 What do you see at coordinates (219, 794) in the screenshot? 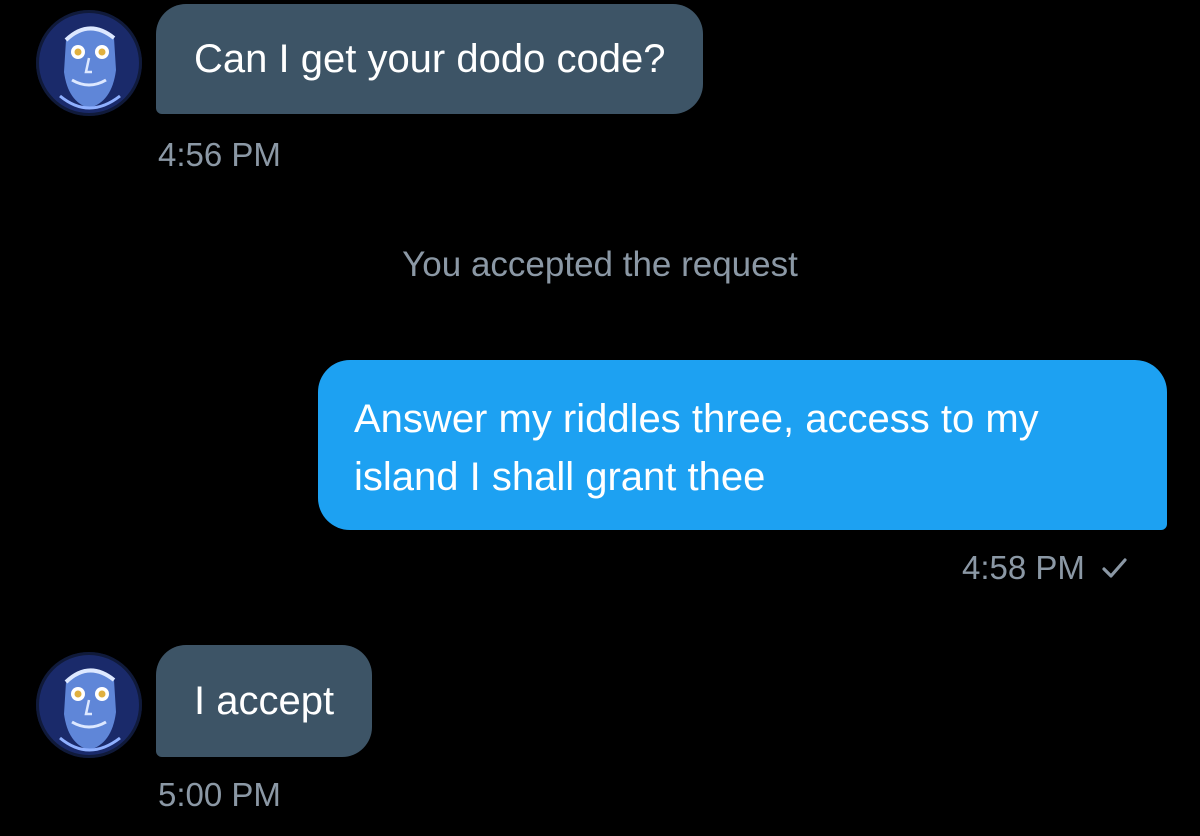
I see `message-timestamp: 5:00 PM` at bounding box center [219, 794].